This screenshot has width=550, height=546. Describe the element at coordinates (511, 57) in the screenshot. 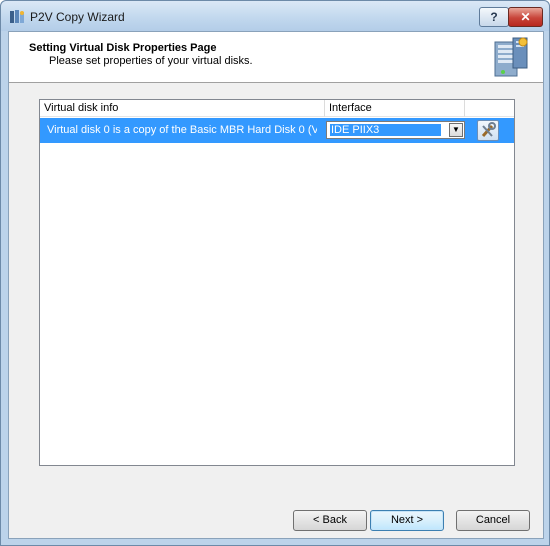

I see `server-wizard-icon` at that location.